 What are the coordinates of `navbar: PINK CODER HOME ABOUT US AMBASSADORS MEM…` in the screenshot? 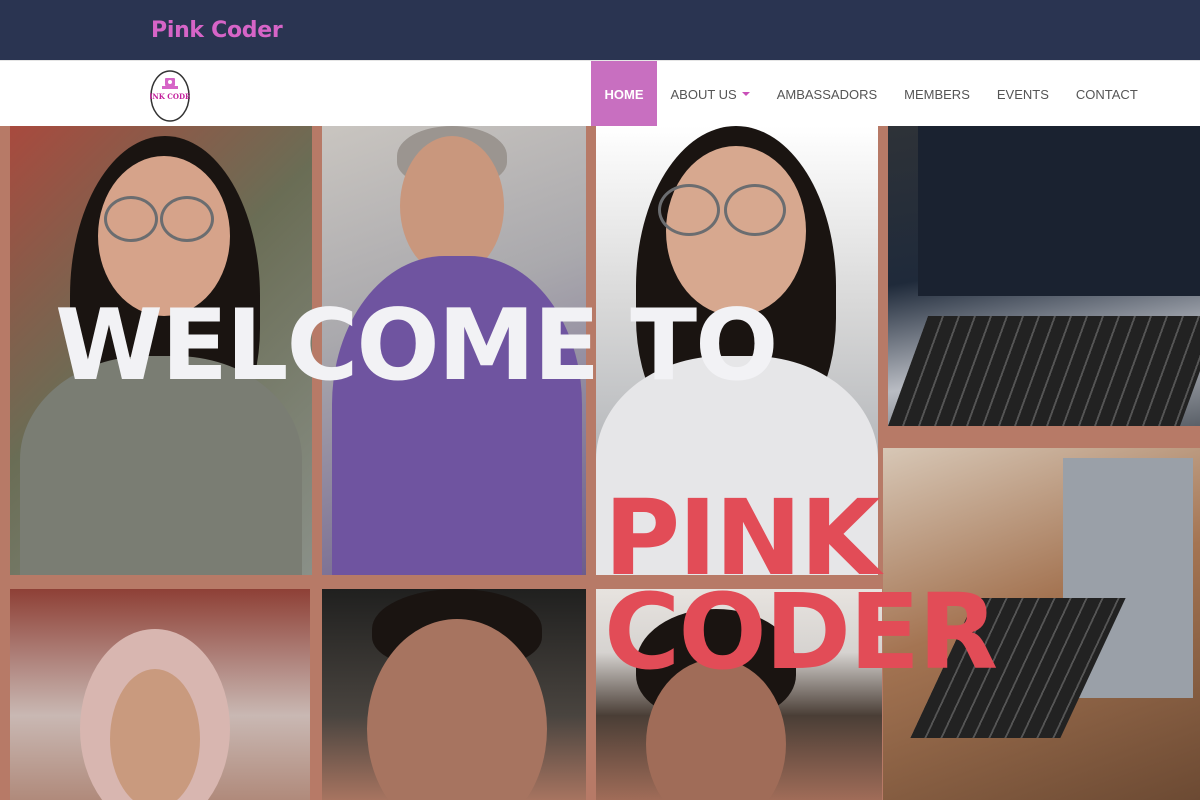 It's located at (600, 93).